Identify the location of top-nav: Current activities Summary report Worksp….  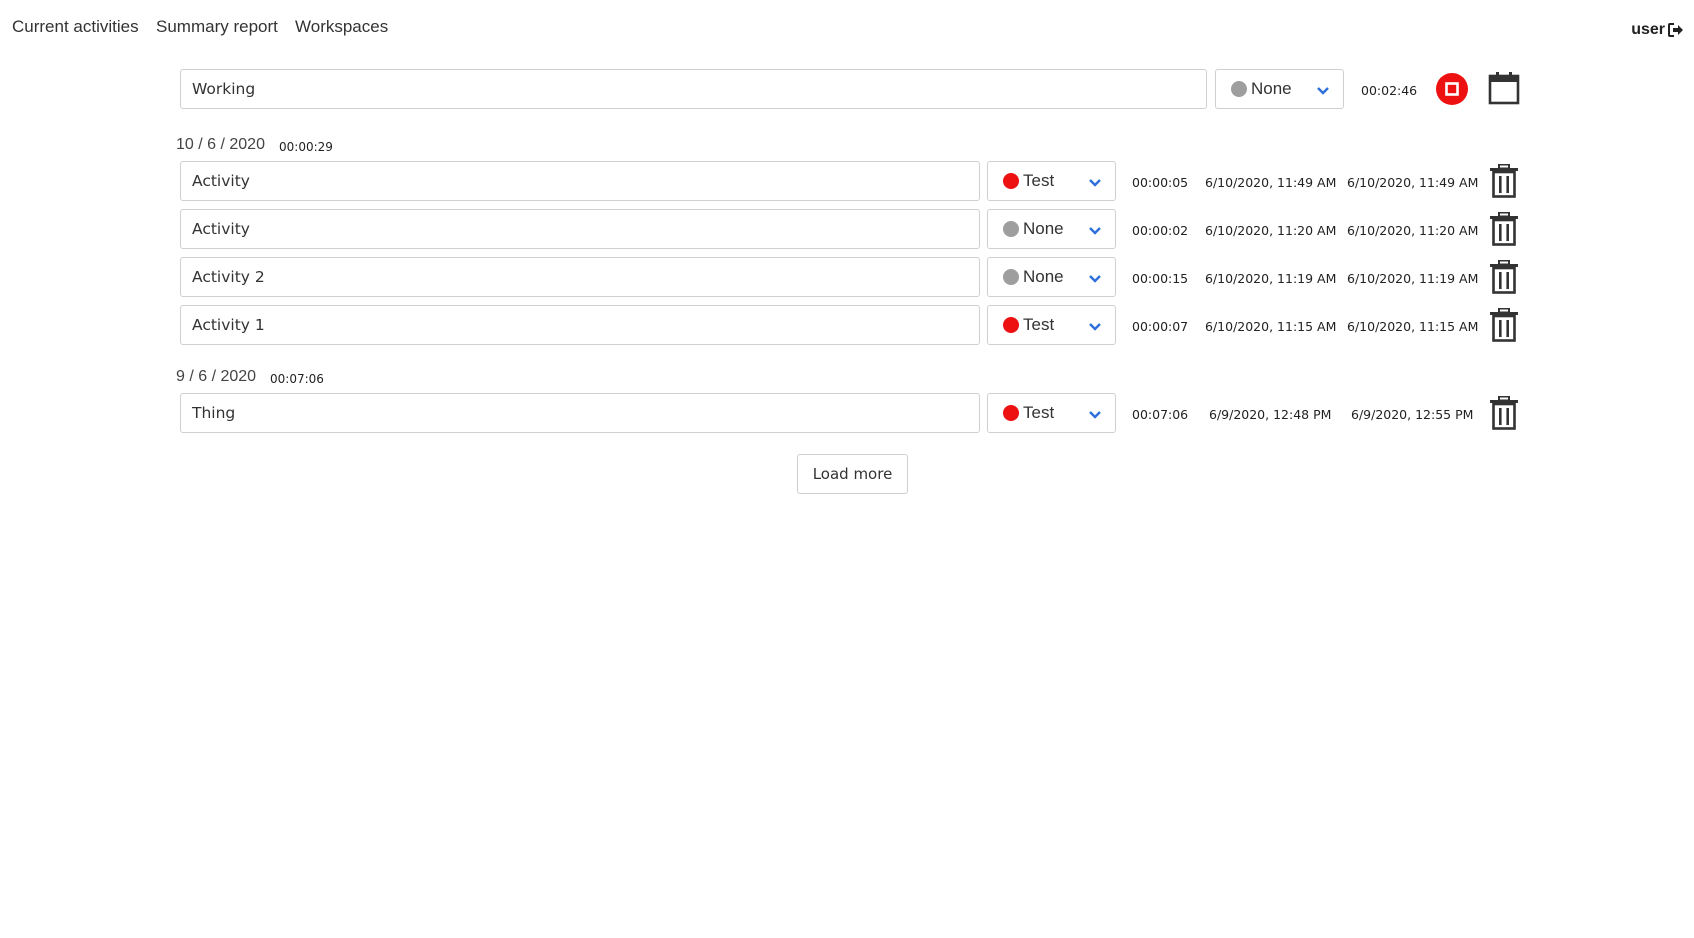
(847, 27).